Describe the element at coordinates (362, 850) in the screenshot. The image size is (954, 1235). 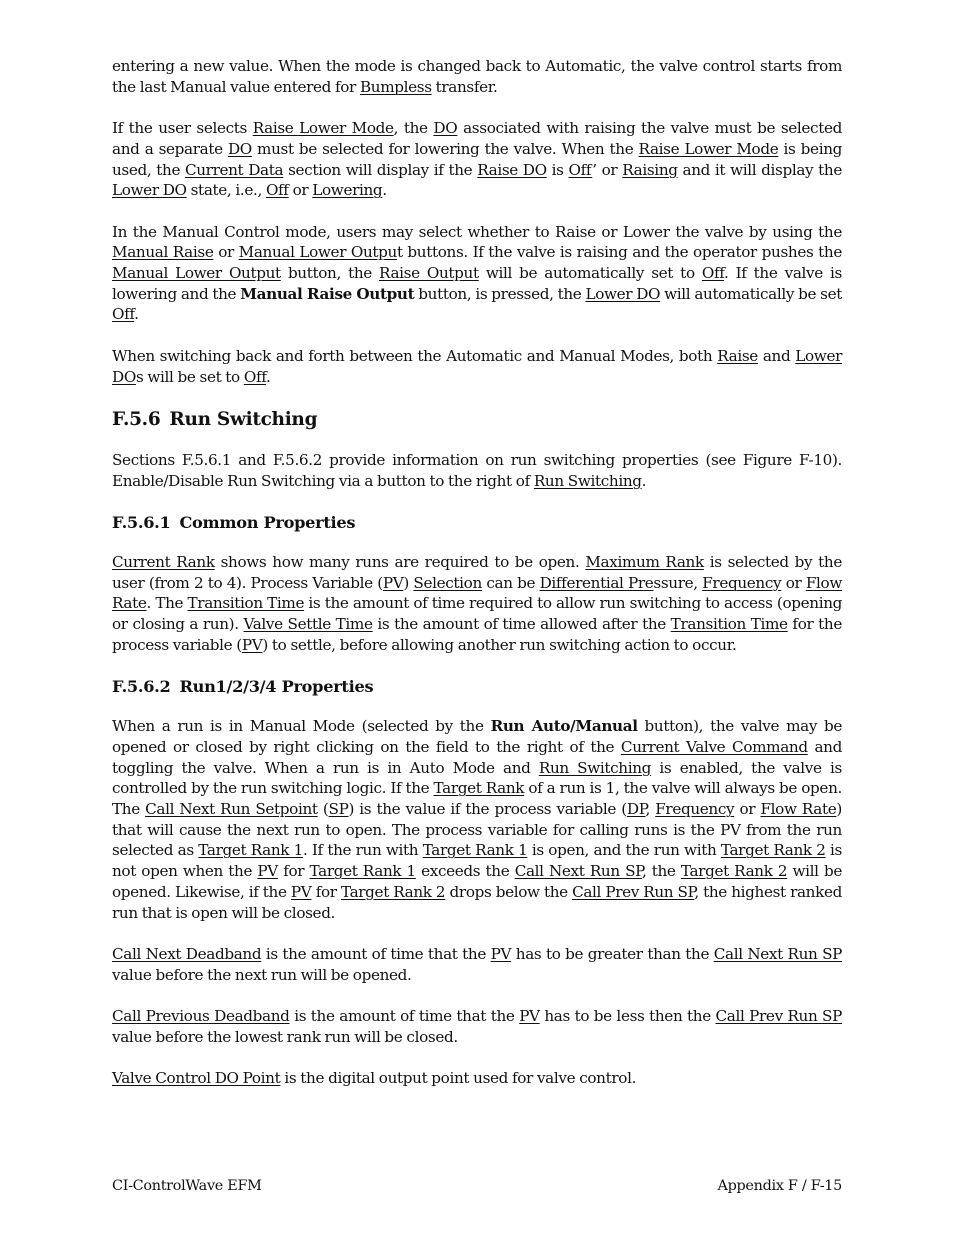
I see `text-run: . If the run with` at that location.